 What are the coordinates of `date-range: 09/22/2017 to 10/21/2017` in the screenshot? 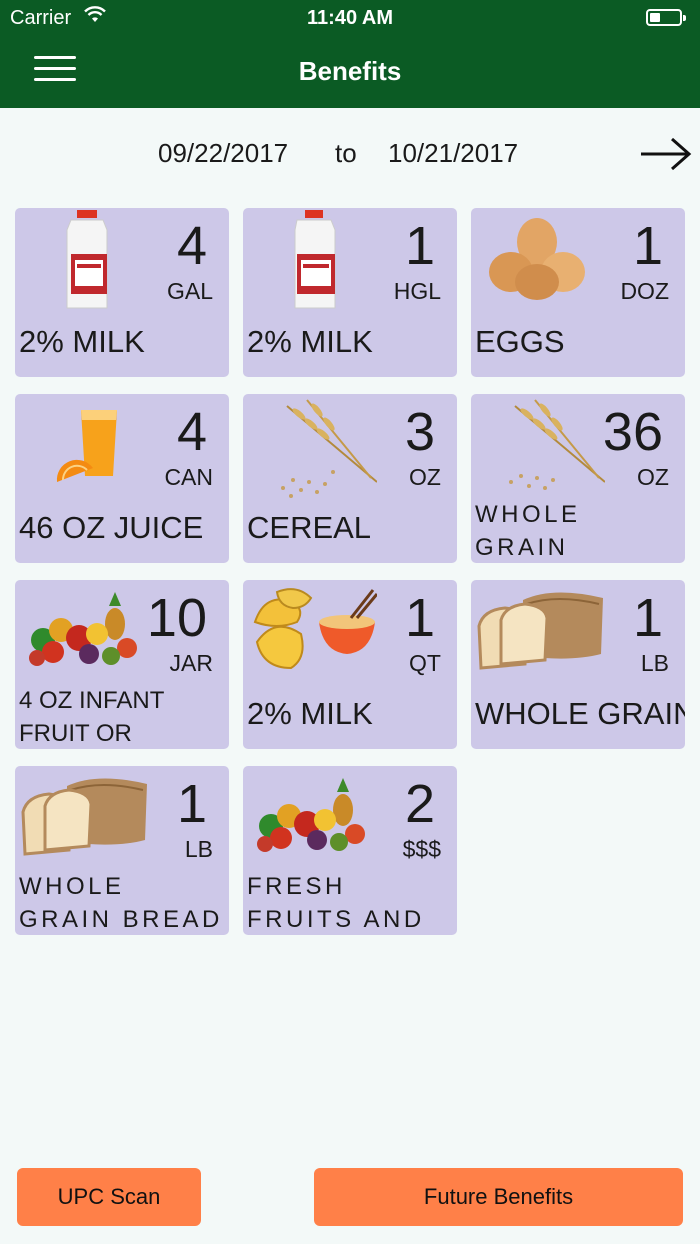 It's located at (350, 154).